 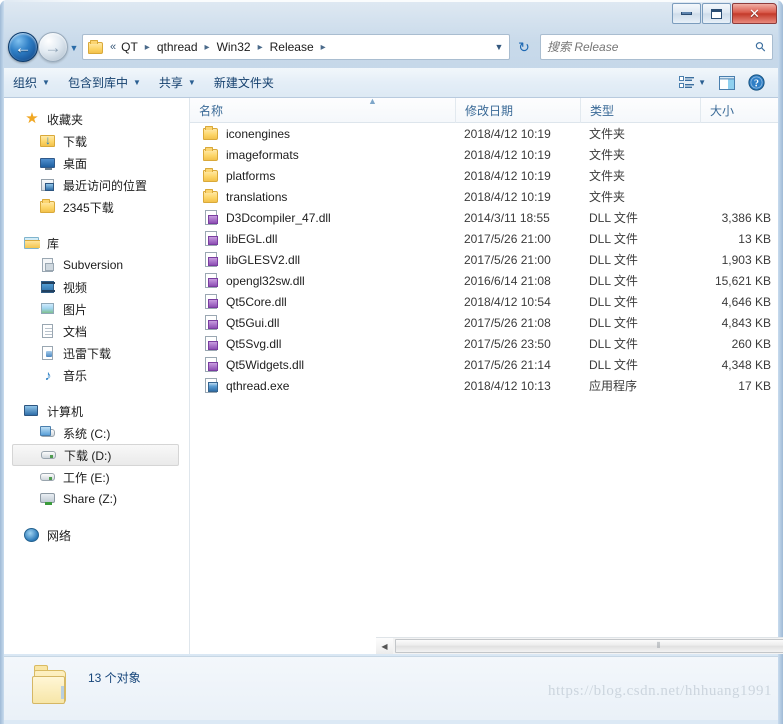 What do you see at coordinates (484, 154) in the screenshot?
I see `table-row: imageformats 2018/4/12 10:19 文件夹` at bounding box center [484, 154].